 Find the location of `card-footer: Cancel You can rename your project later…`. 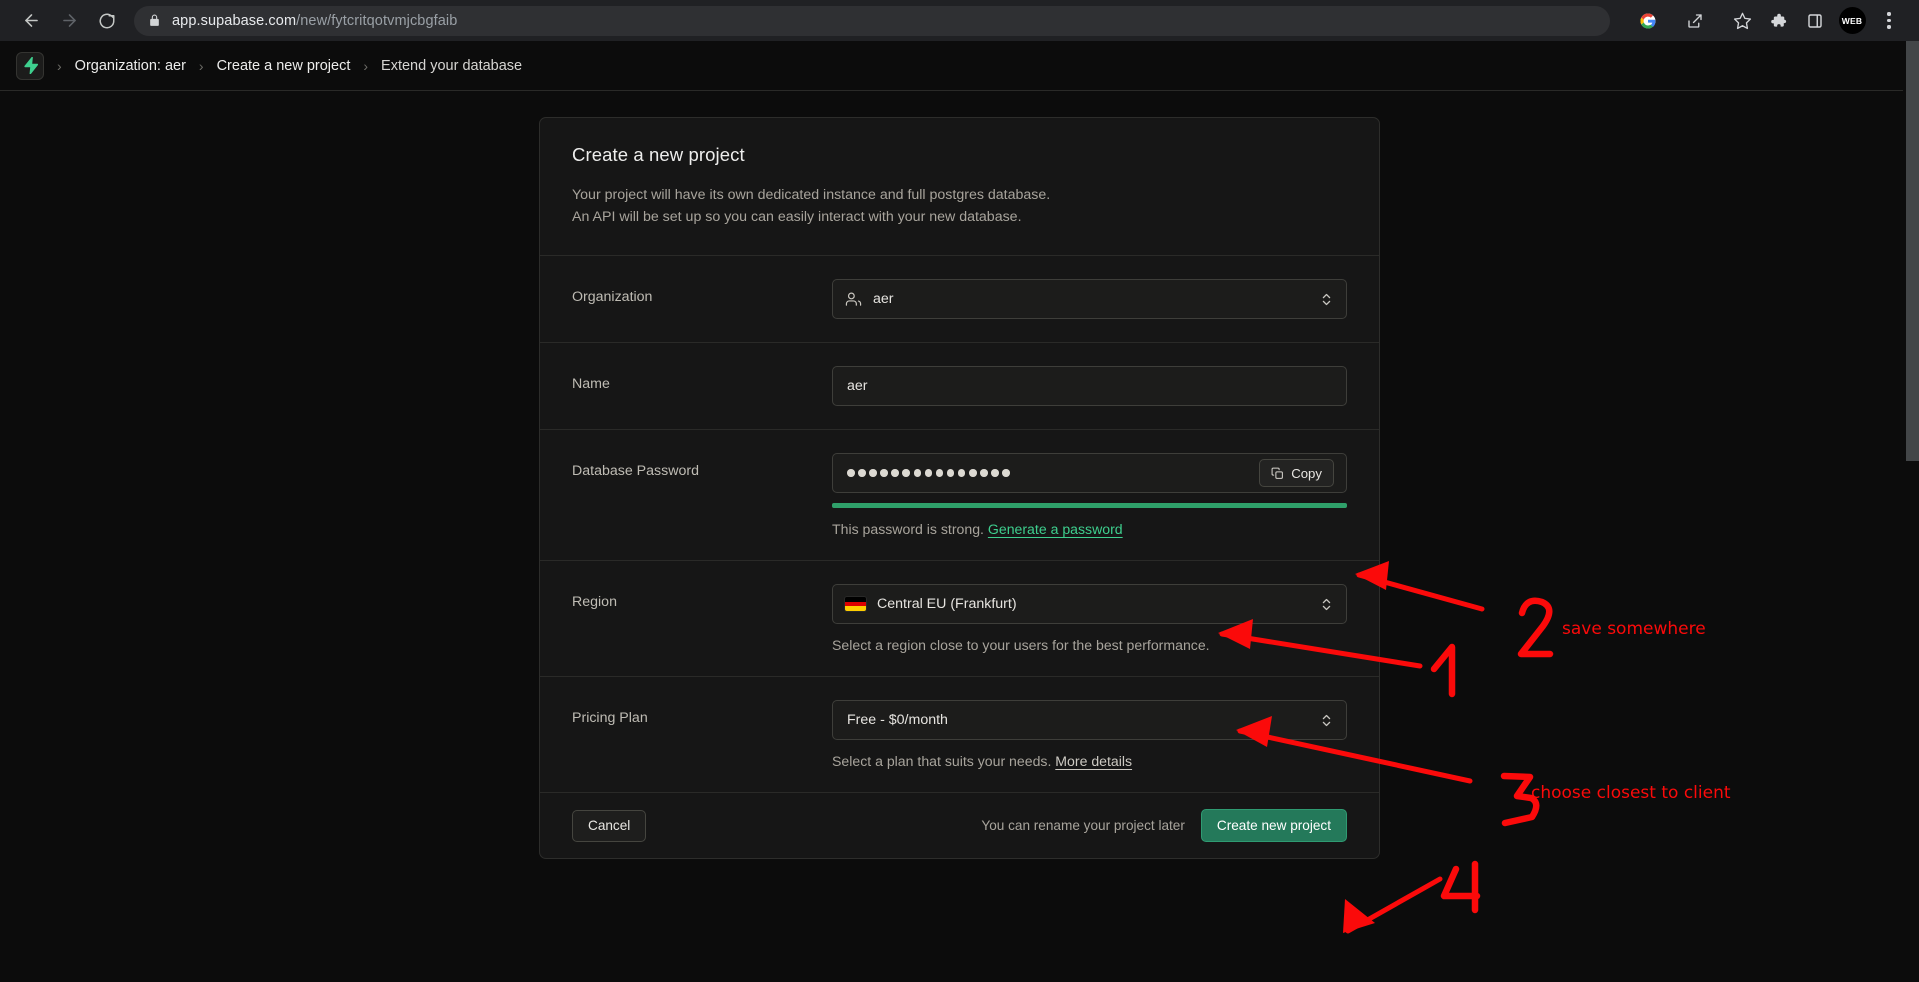

card-footer: Cancel You can rename your project later… is located at coordinates (959, 825).